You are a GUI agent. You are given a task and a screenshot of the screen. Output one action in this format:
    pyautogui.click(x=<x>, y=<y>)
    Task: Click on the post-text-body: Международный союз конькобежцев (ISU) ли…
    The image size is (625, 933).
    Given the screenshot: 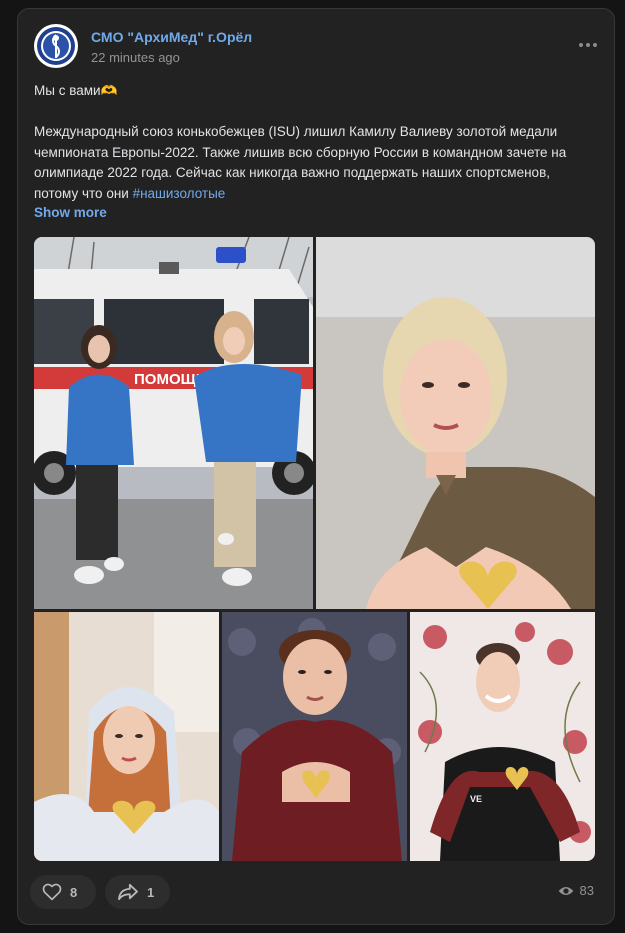 What is the action you would take?
    pyautogui.click(x=311, y=163)
    